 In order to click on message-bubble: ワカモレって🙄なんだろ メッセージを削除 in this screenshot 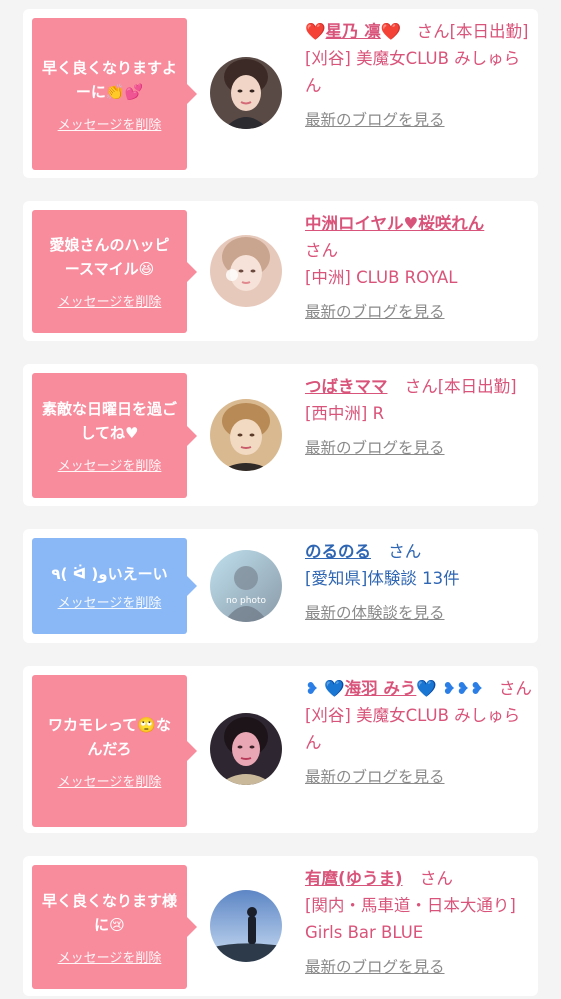, I will do `click(114, 751)`.